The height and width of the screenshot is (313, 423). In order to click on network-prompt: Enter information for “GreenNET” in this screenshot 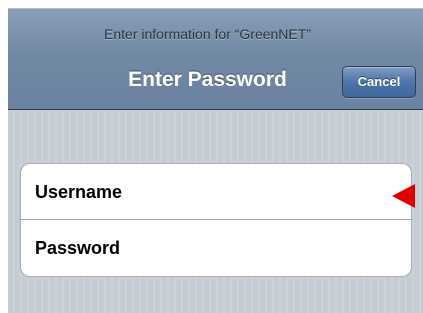, I will do `click(207, 34)`.